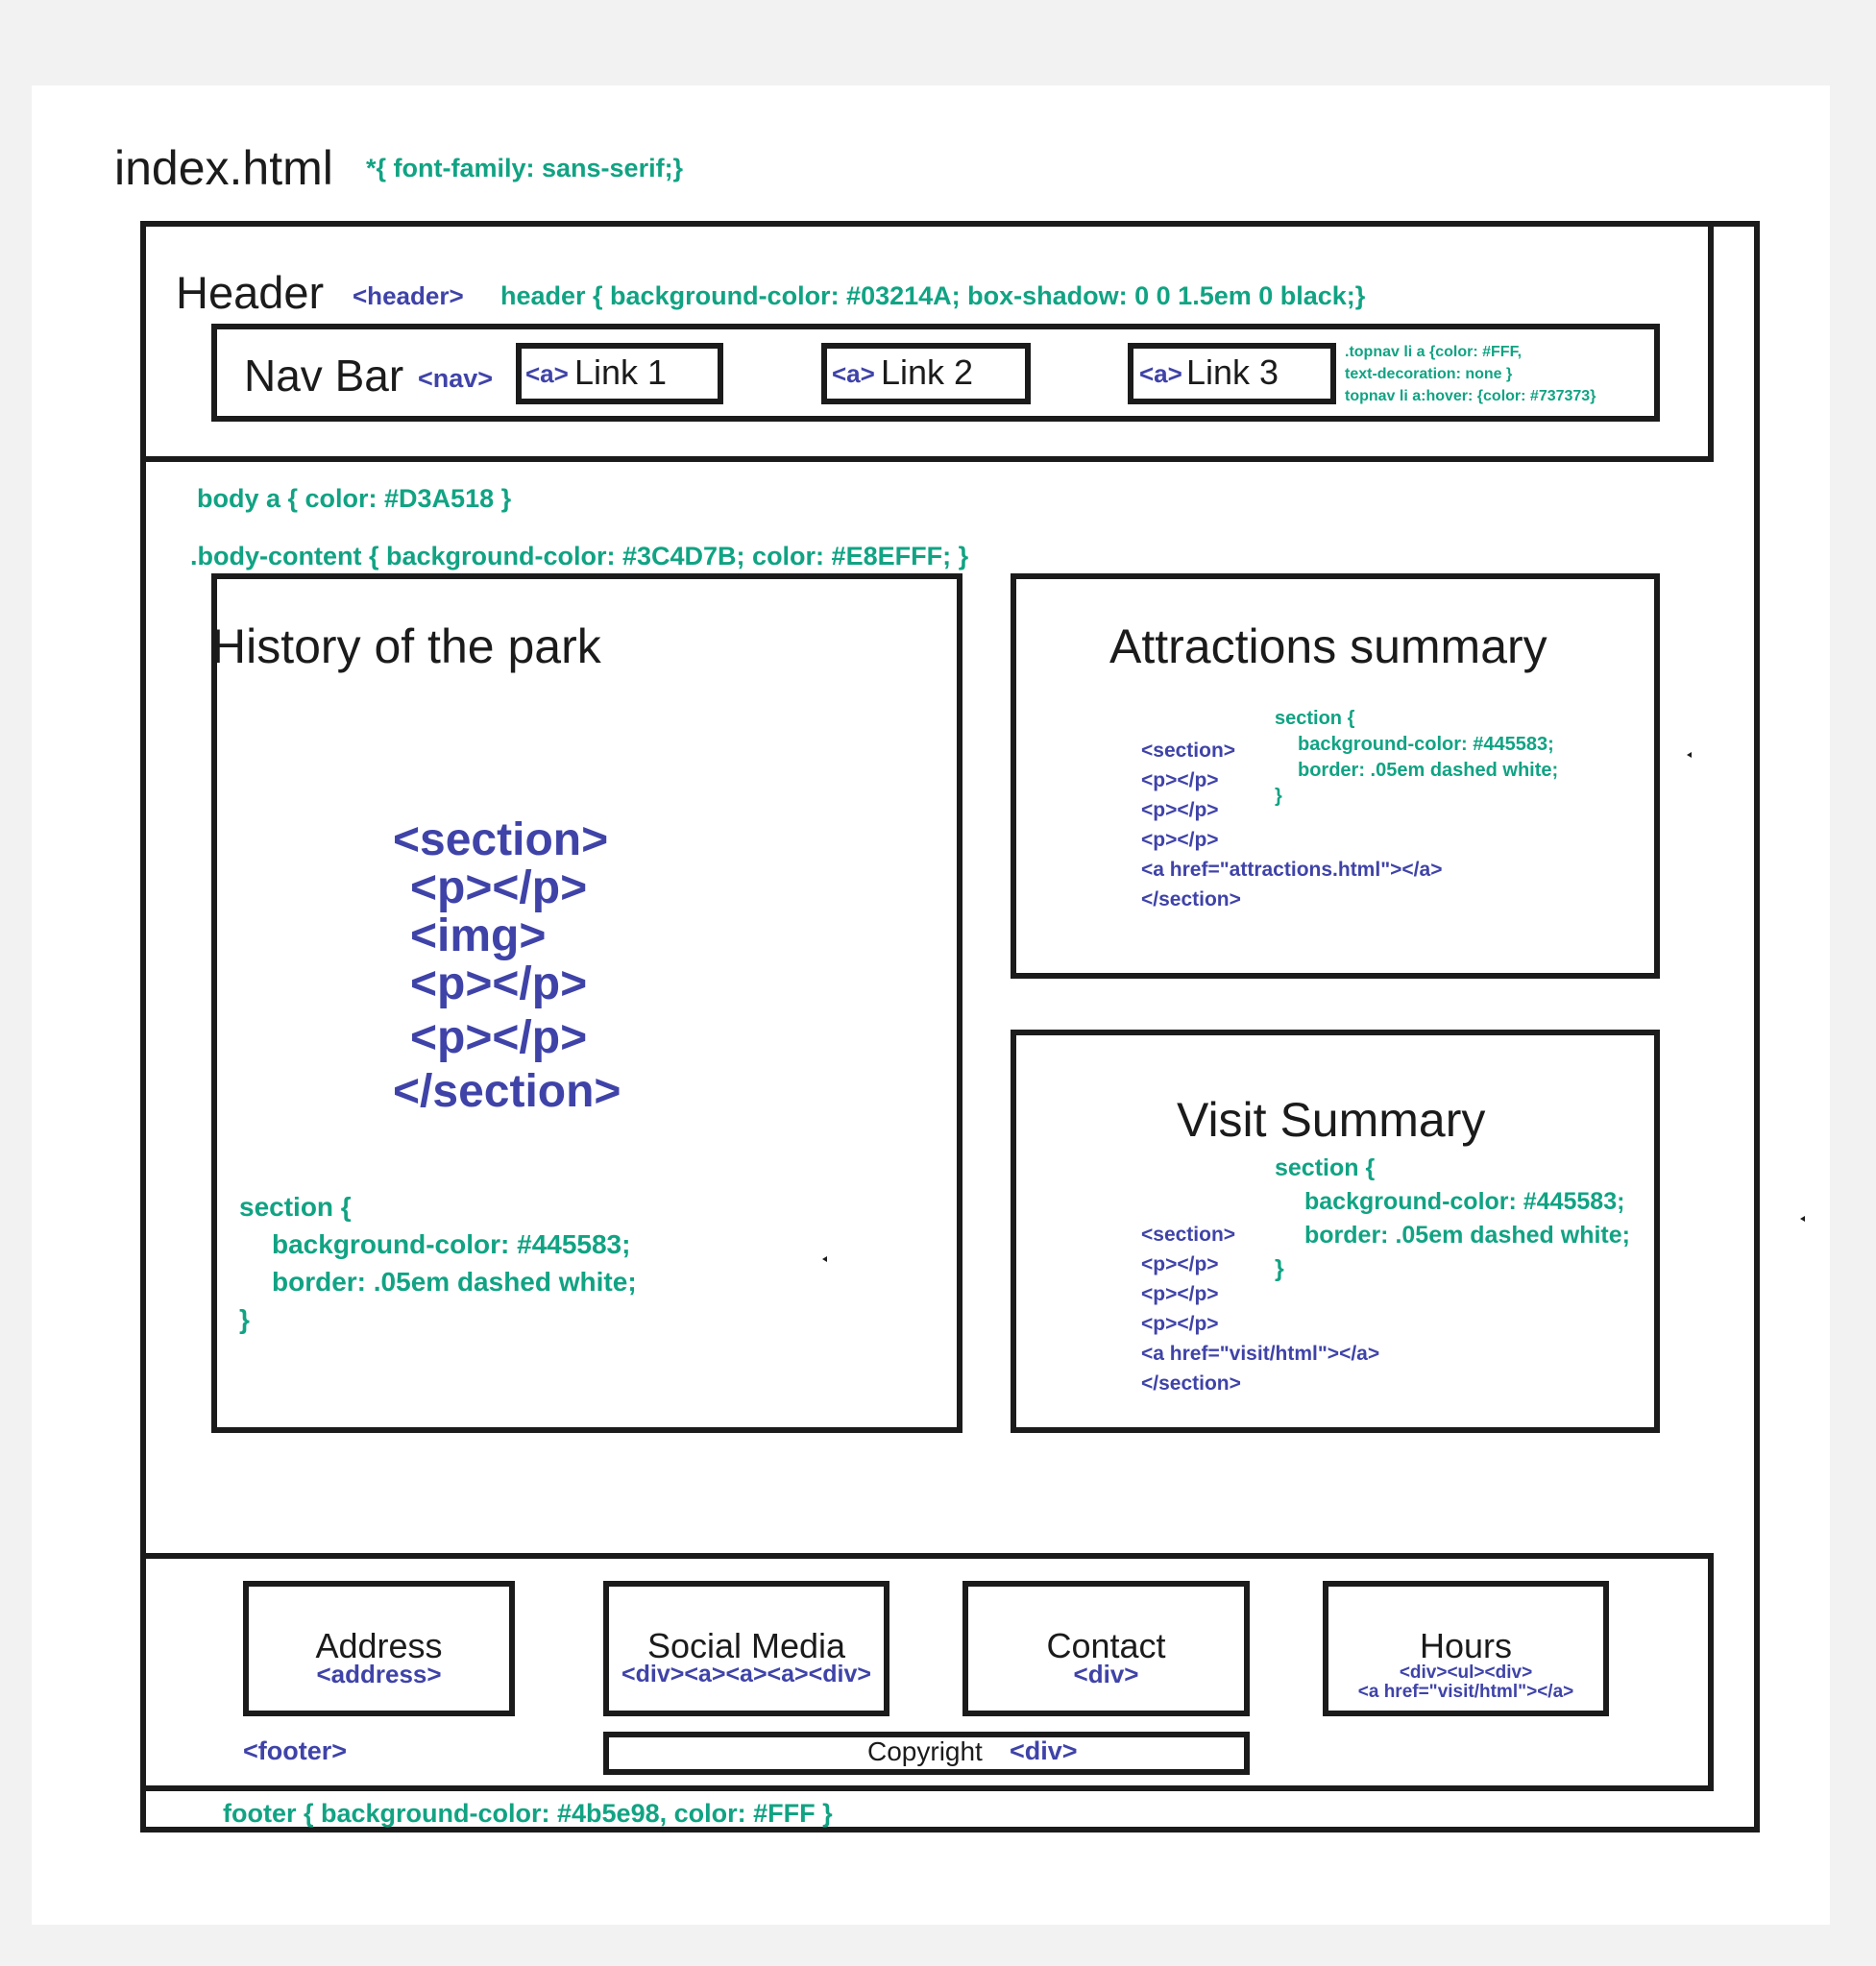 The height and width of the screenshot is (1966, 1876). Describe the element at coordinates (1325, 1168) in the screenshot. I see `visit-css-line: section {` at that location.